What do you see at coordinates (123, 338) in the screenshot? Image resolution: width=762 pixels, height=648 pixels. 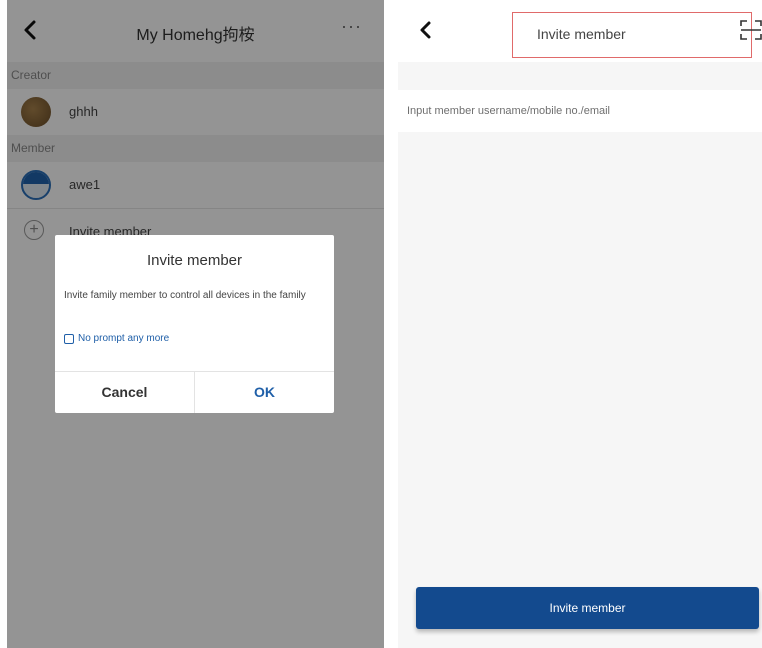 I see `checkbox-label: No prompt any more` at bounding box center [123, 338].